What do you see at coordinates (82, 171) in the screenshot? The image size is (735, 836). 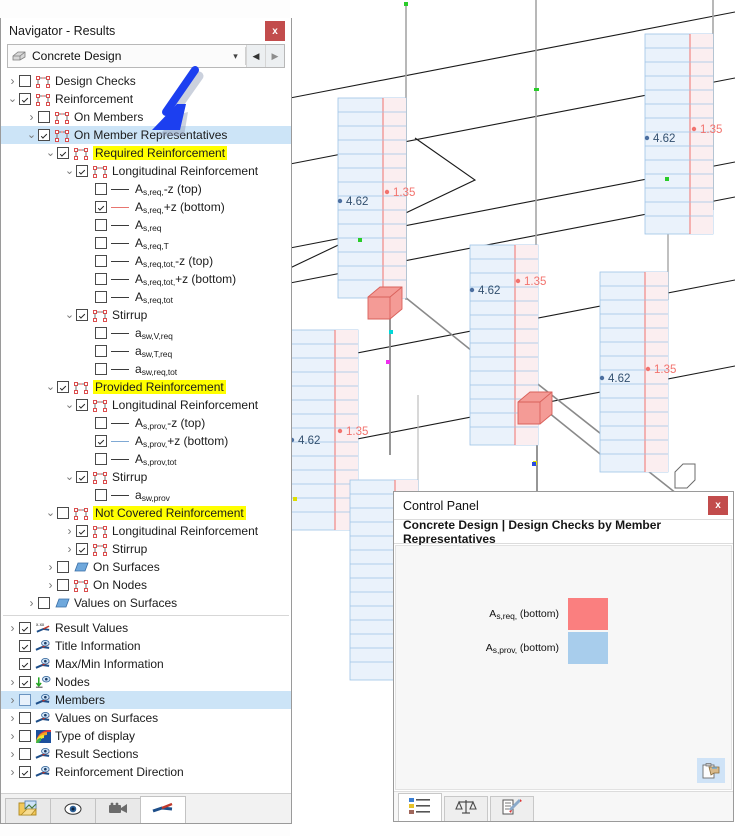 I see `checkbox-req-longitudinal` at bounding box center [82, 171].